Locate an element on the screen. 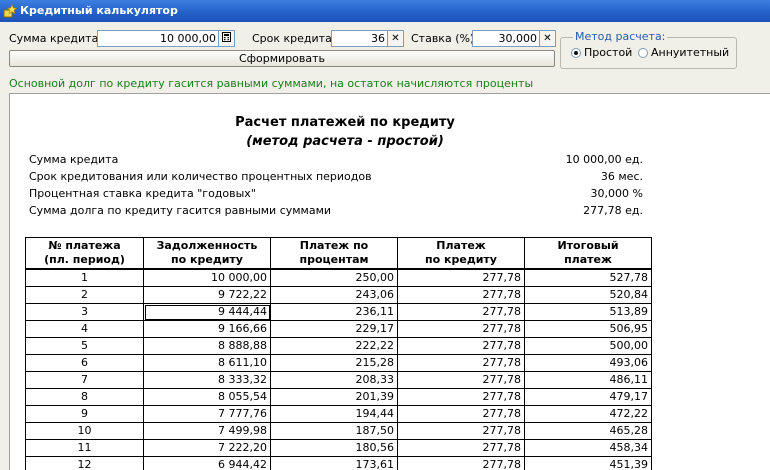 The image size is (770, 470). table-row: 88 055,54201,39277,78479,17 is located at coordinates (339, 397).